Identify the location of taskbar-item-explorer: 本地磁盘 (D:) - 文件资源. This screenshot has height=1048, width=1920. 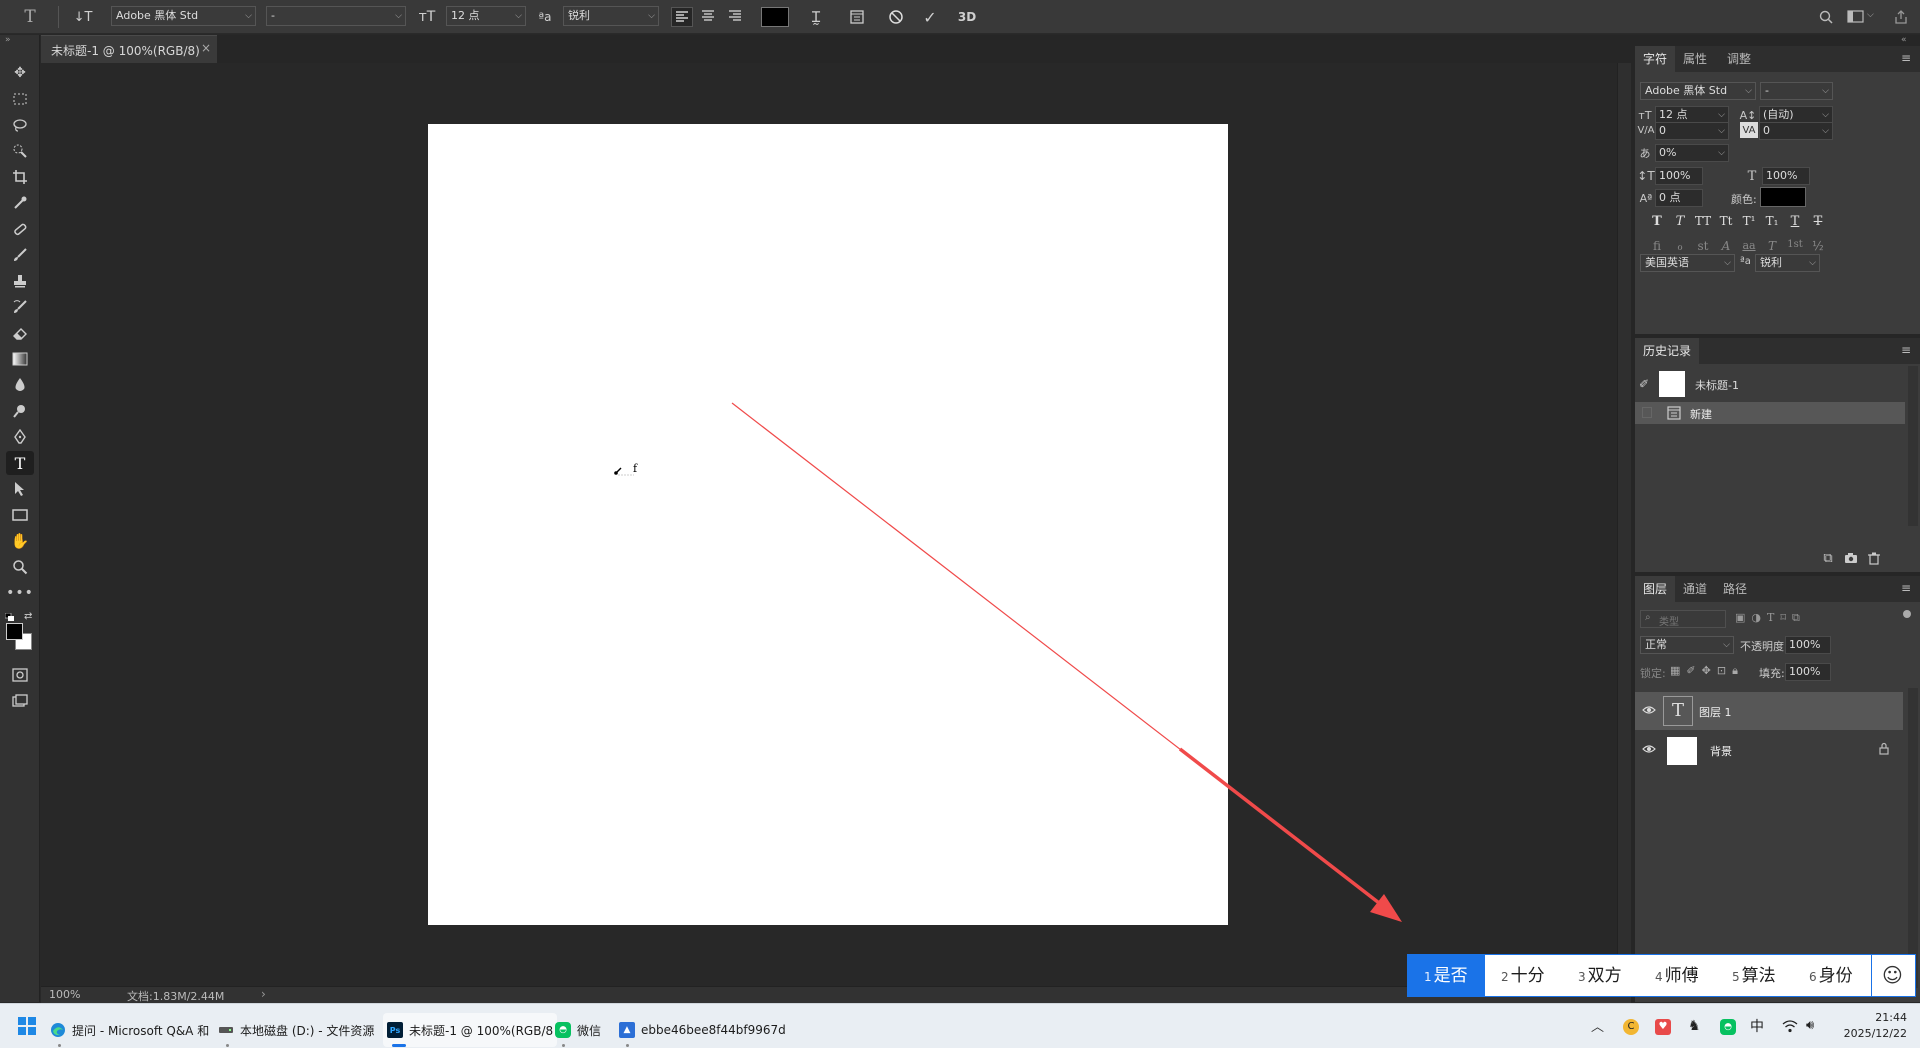
(296, 1030).